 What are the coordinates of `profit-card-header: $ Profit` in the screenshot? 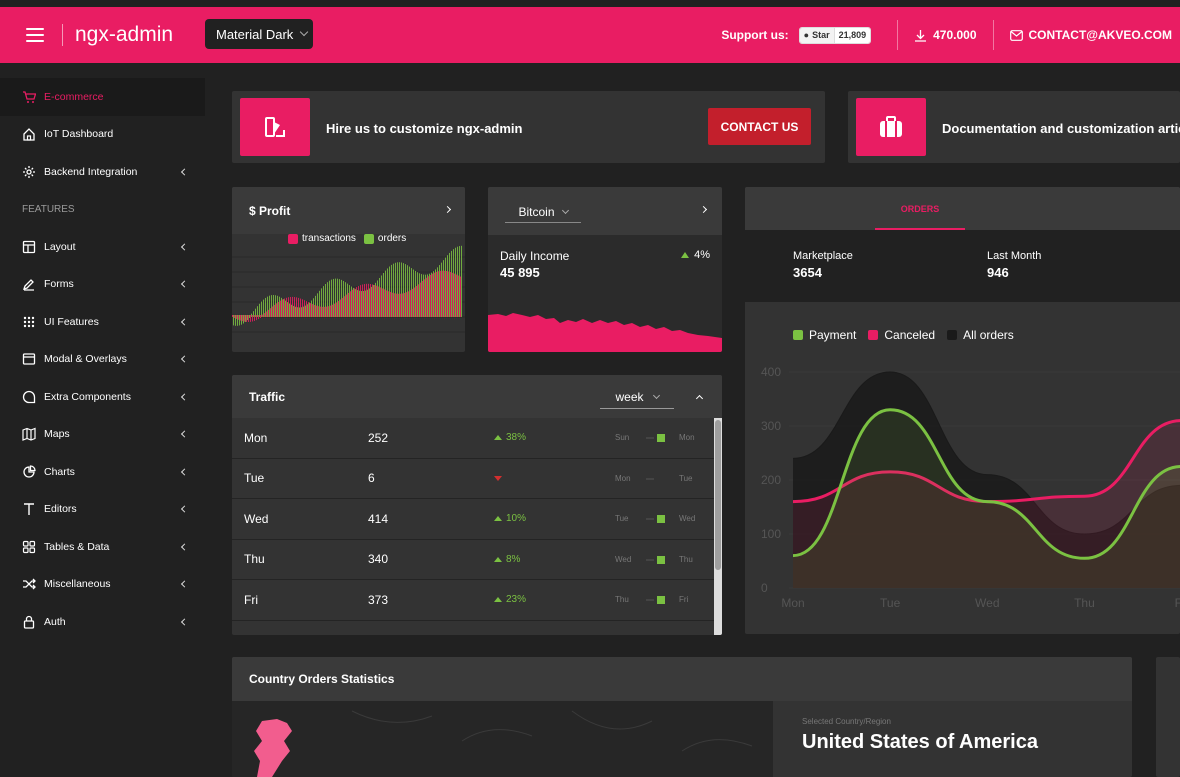 It's located at (348, 210).